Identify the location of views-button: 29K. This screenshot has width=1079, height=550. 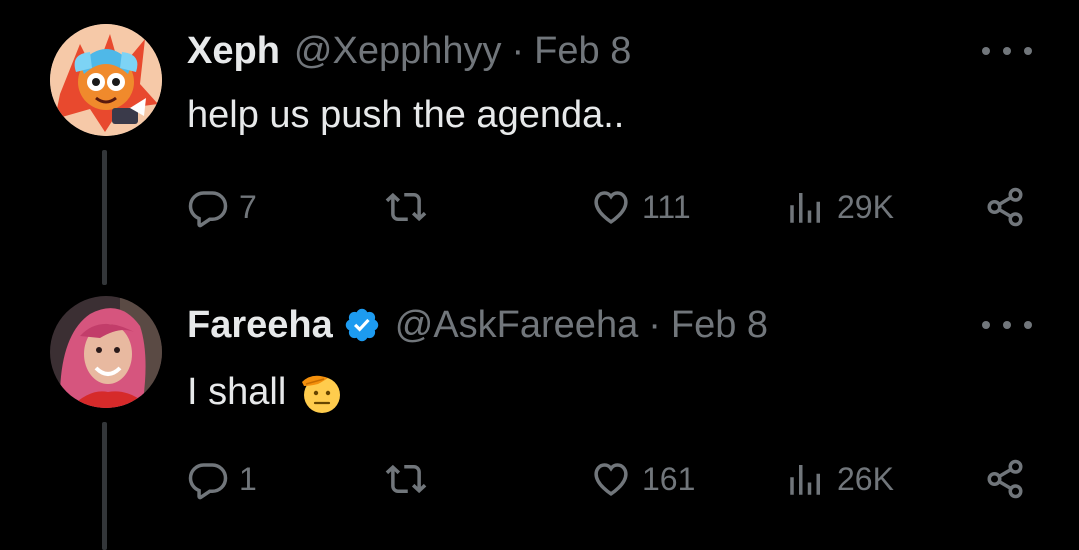
(839, 207).